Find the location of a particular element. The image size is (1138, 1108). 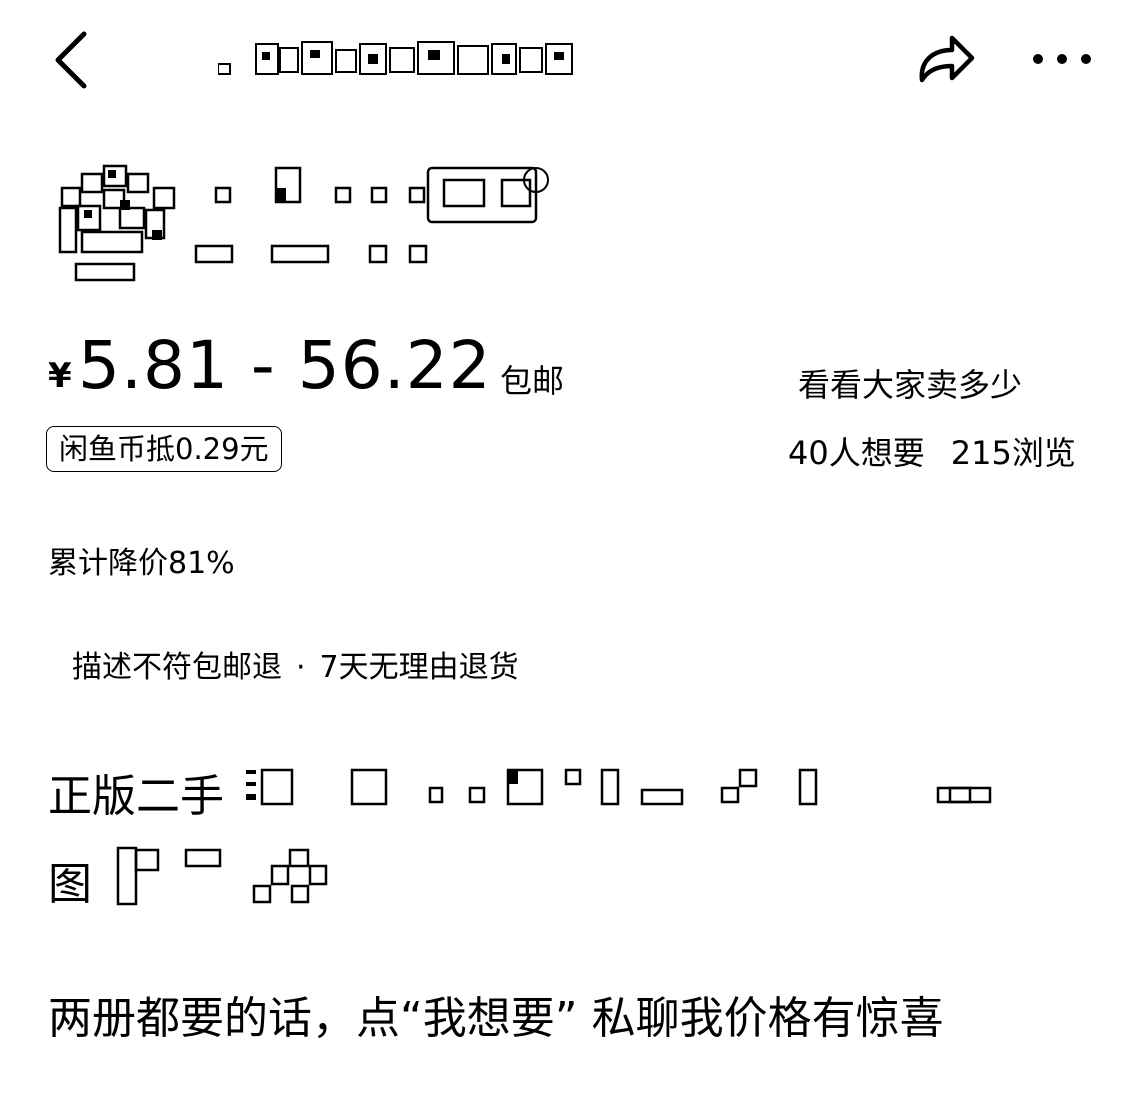

views-count: 215浏览 is located at coordinates (1013, 453).